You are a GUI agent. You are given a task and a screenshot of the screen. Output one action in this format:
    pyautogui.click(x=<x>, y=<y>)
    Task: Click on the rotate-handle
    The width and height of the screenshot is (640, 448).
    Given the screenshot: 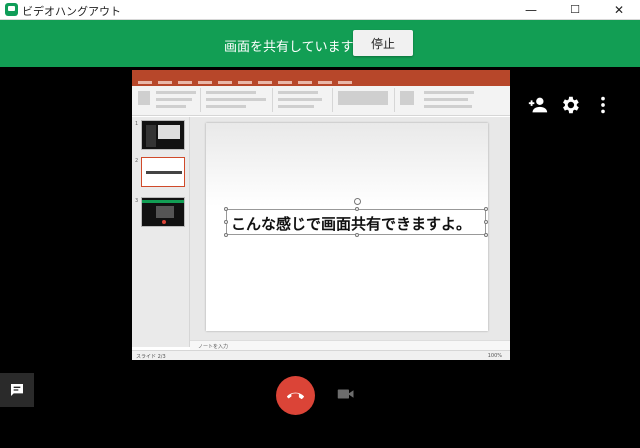 What is the action you would take?
    pyautogui.click(x=357, y=201)
    